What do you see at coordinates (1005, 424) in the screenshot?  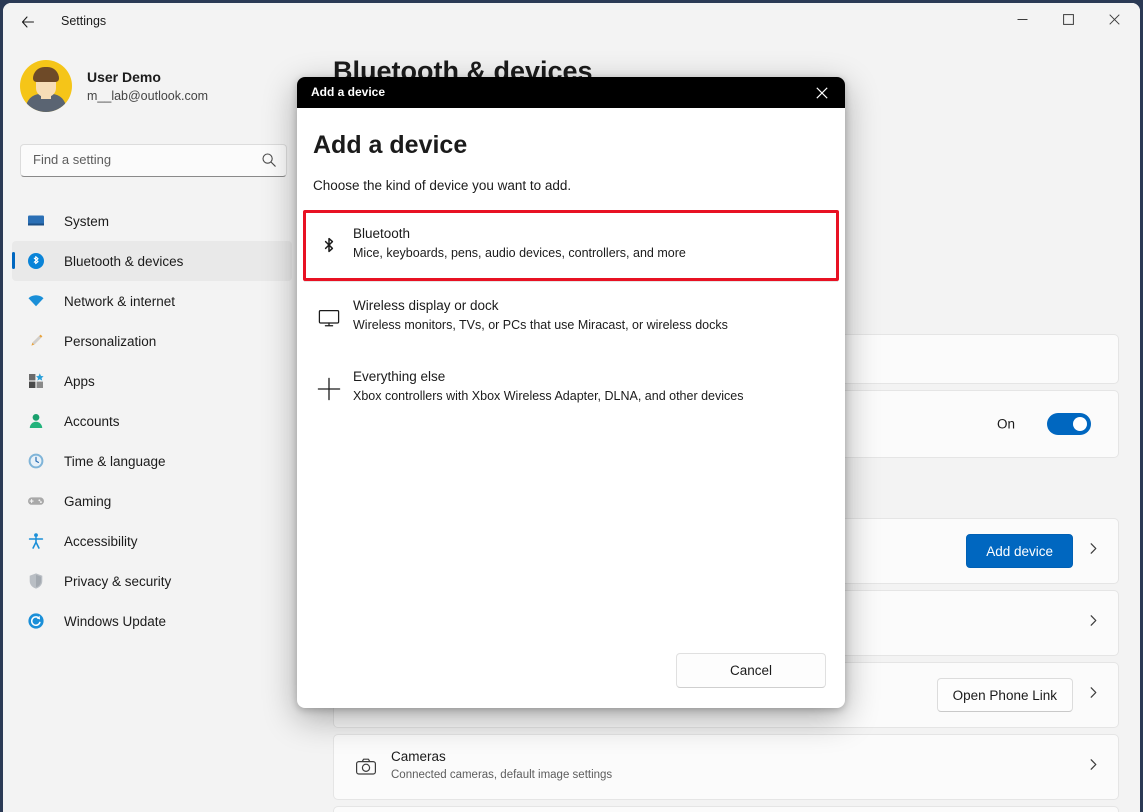 I see `bluetooth-toggle-value: On` at bounding box center [1005, 424].